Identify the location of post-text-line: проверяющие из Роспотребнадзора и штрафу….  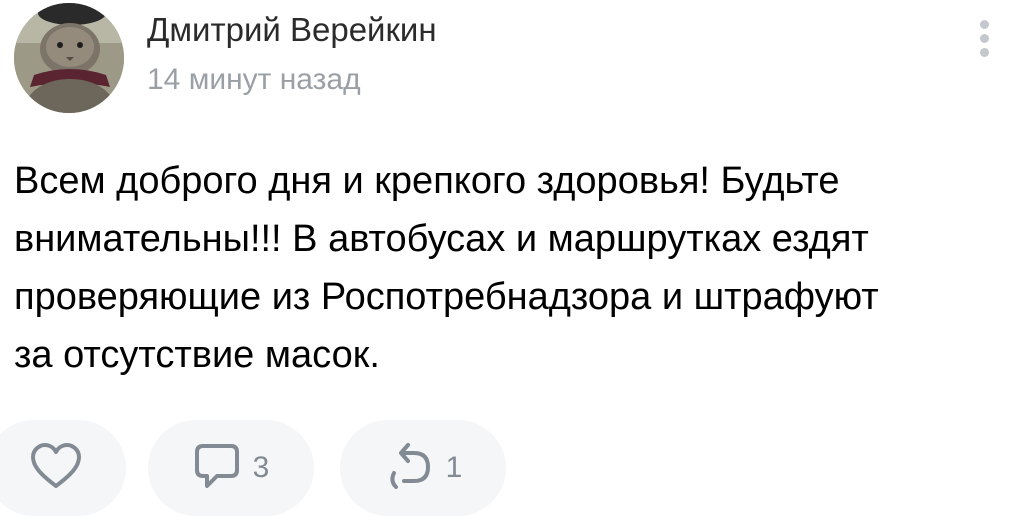
(446, 297).